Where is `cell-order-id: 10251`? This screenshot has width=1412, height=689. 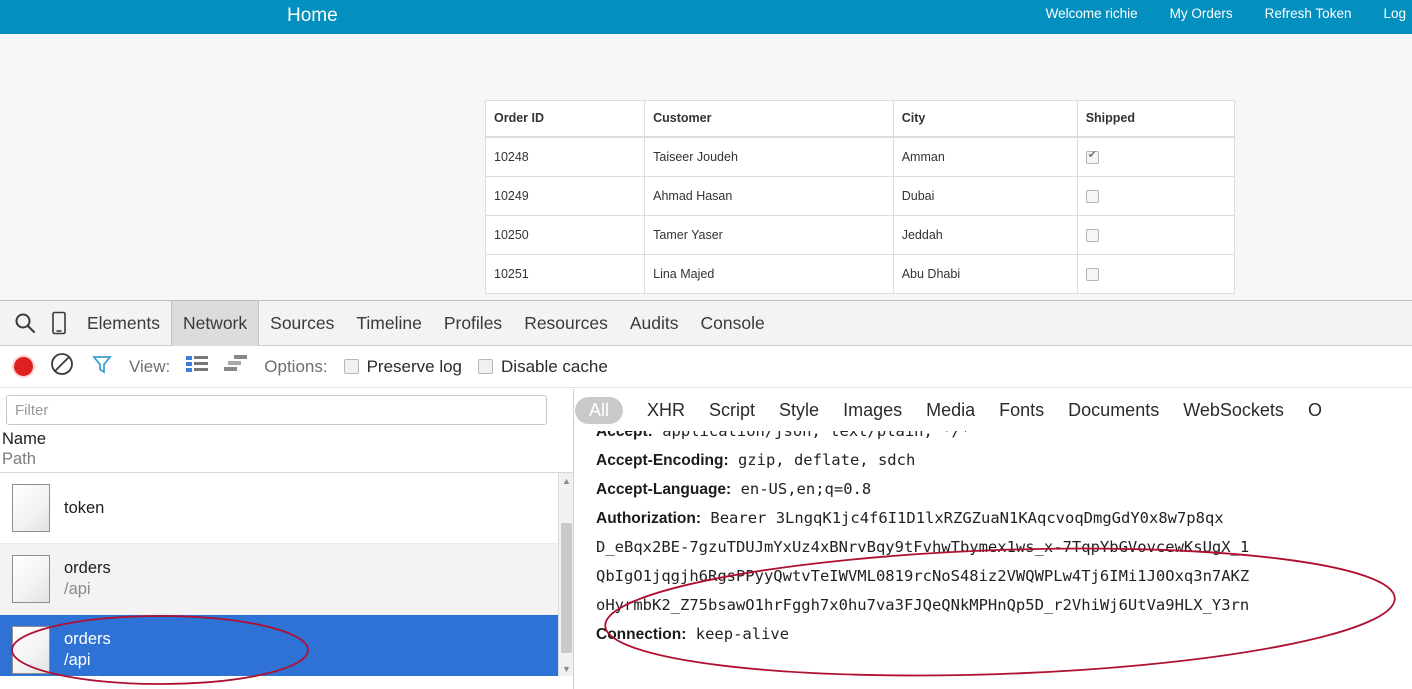
cell-order-id: 10251 is located at coordinates (565, 274).